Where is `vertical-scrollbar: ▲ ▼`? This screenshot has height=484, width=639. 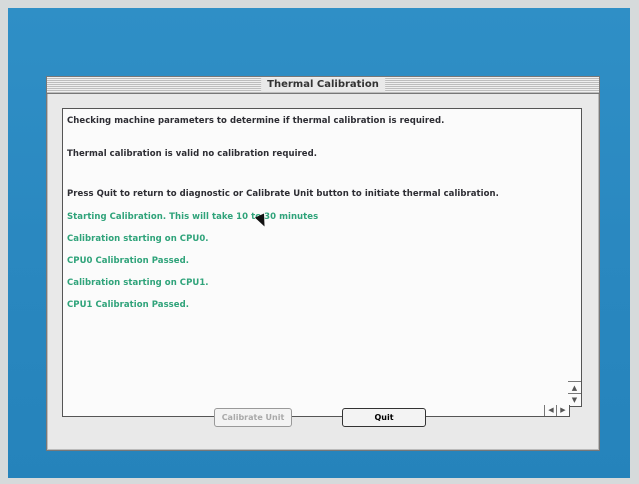 vertical-scrollbar: ▲ ▼ is located at coordinates (575, 257).